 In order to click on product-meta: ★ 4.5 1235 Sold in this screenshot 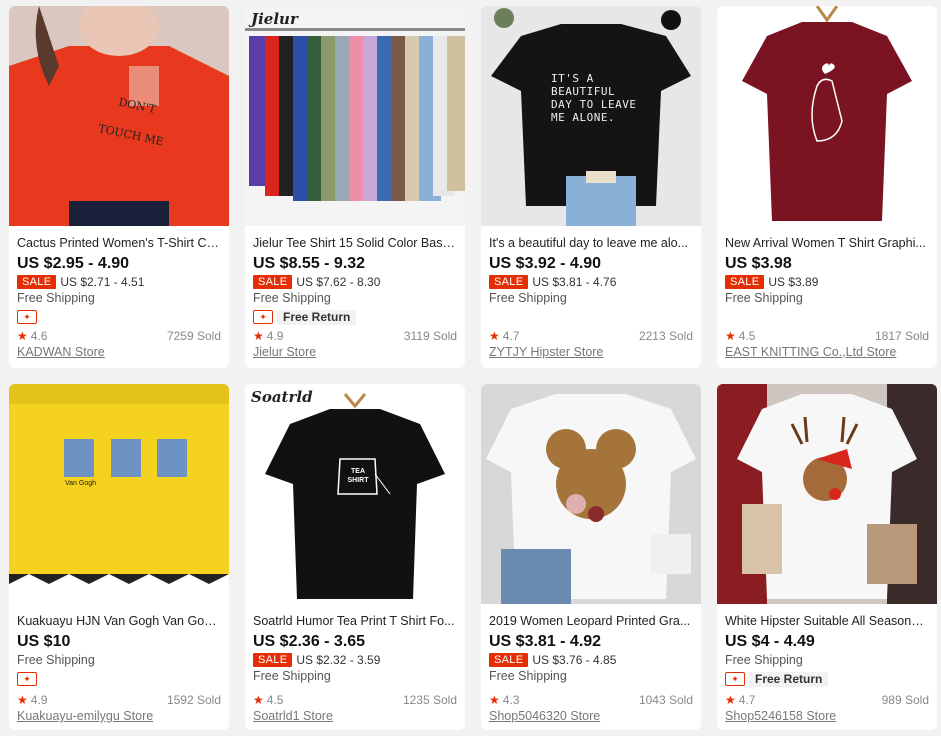, I will do `click(355, 700)`.